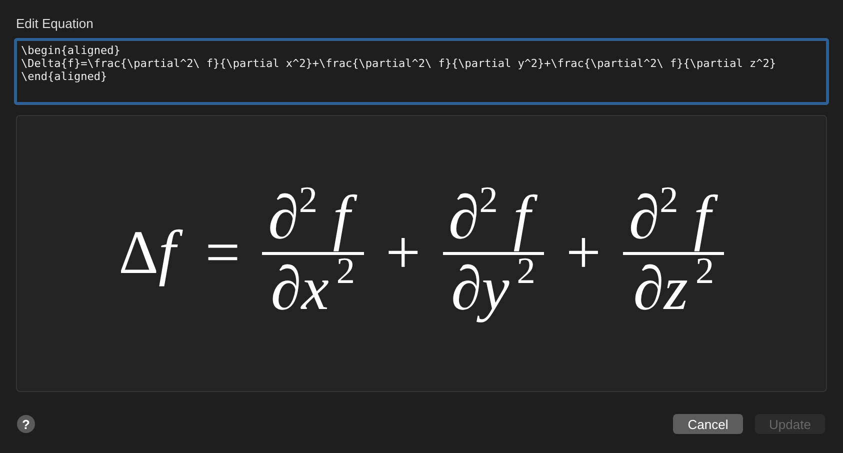 The height and width of the screenshot is (453, 843). What do you see at coordinates (493, 289) in the screenshot?
I see `fraction-denominator: ∂y$^{2}$` at bounding box center [493, 289].